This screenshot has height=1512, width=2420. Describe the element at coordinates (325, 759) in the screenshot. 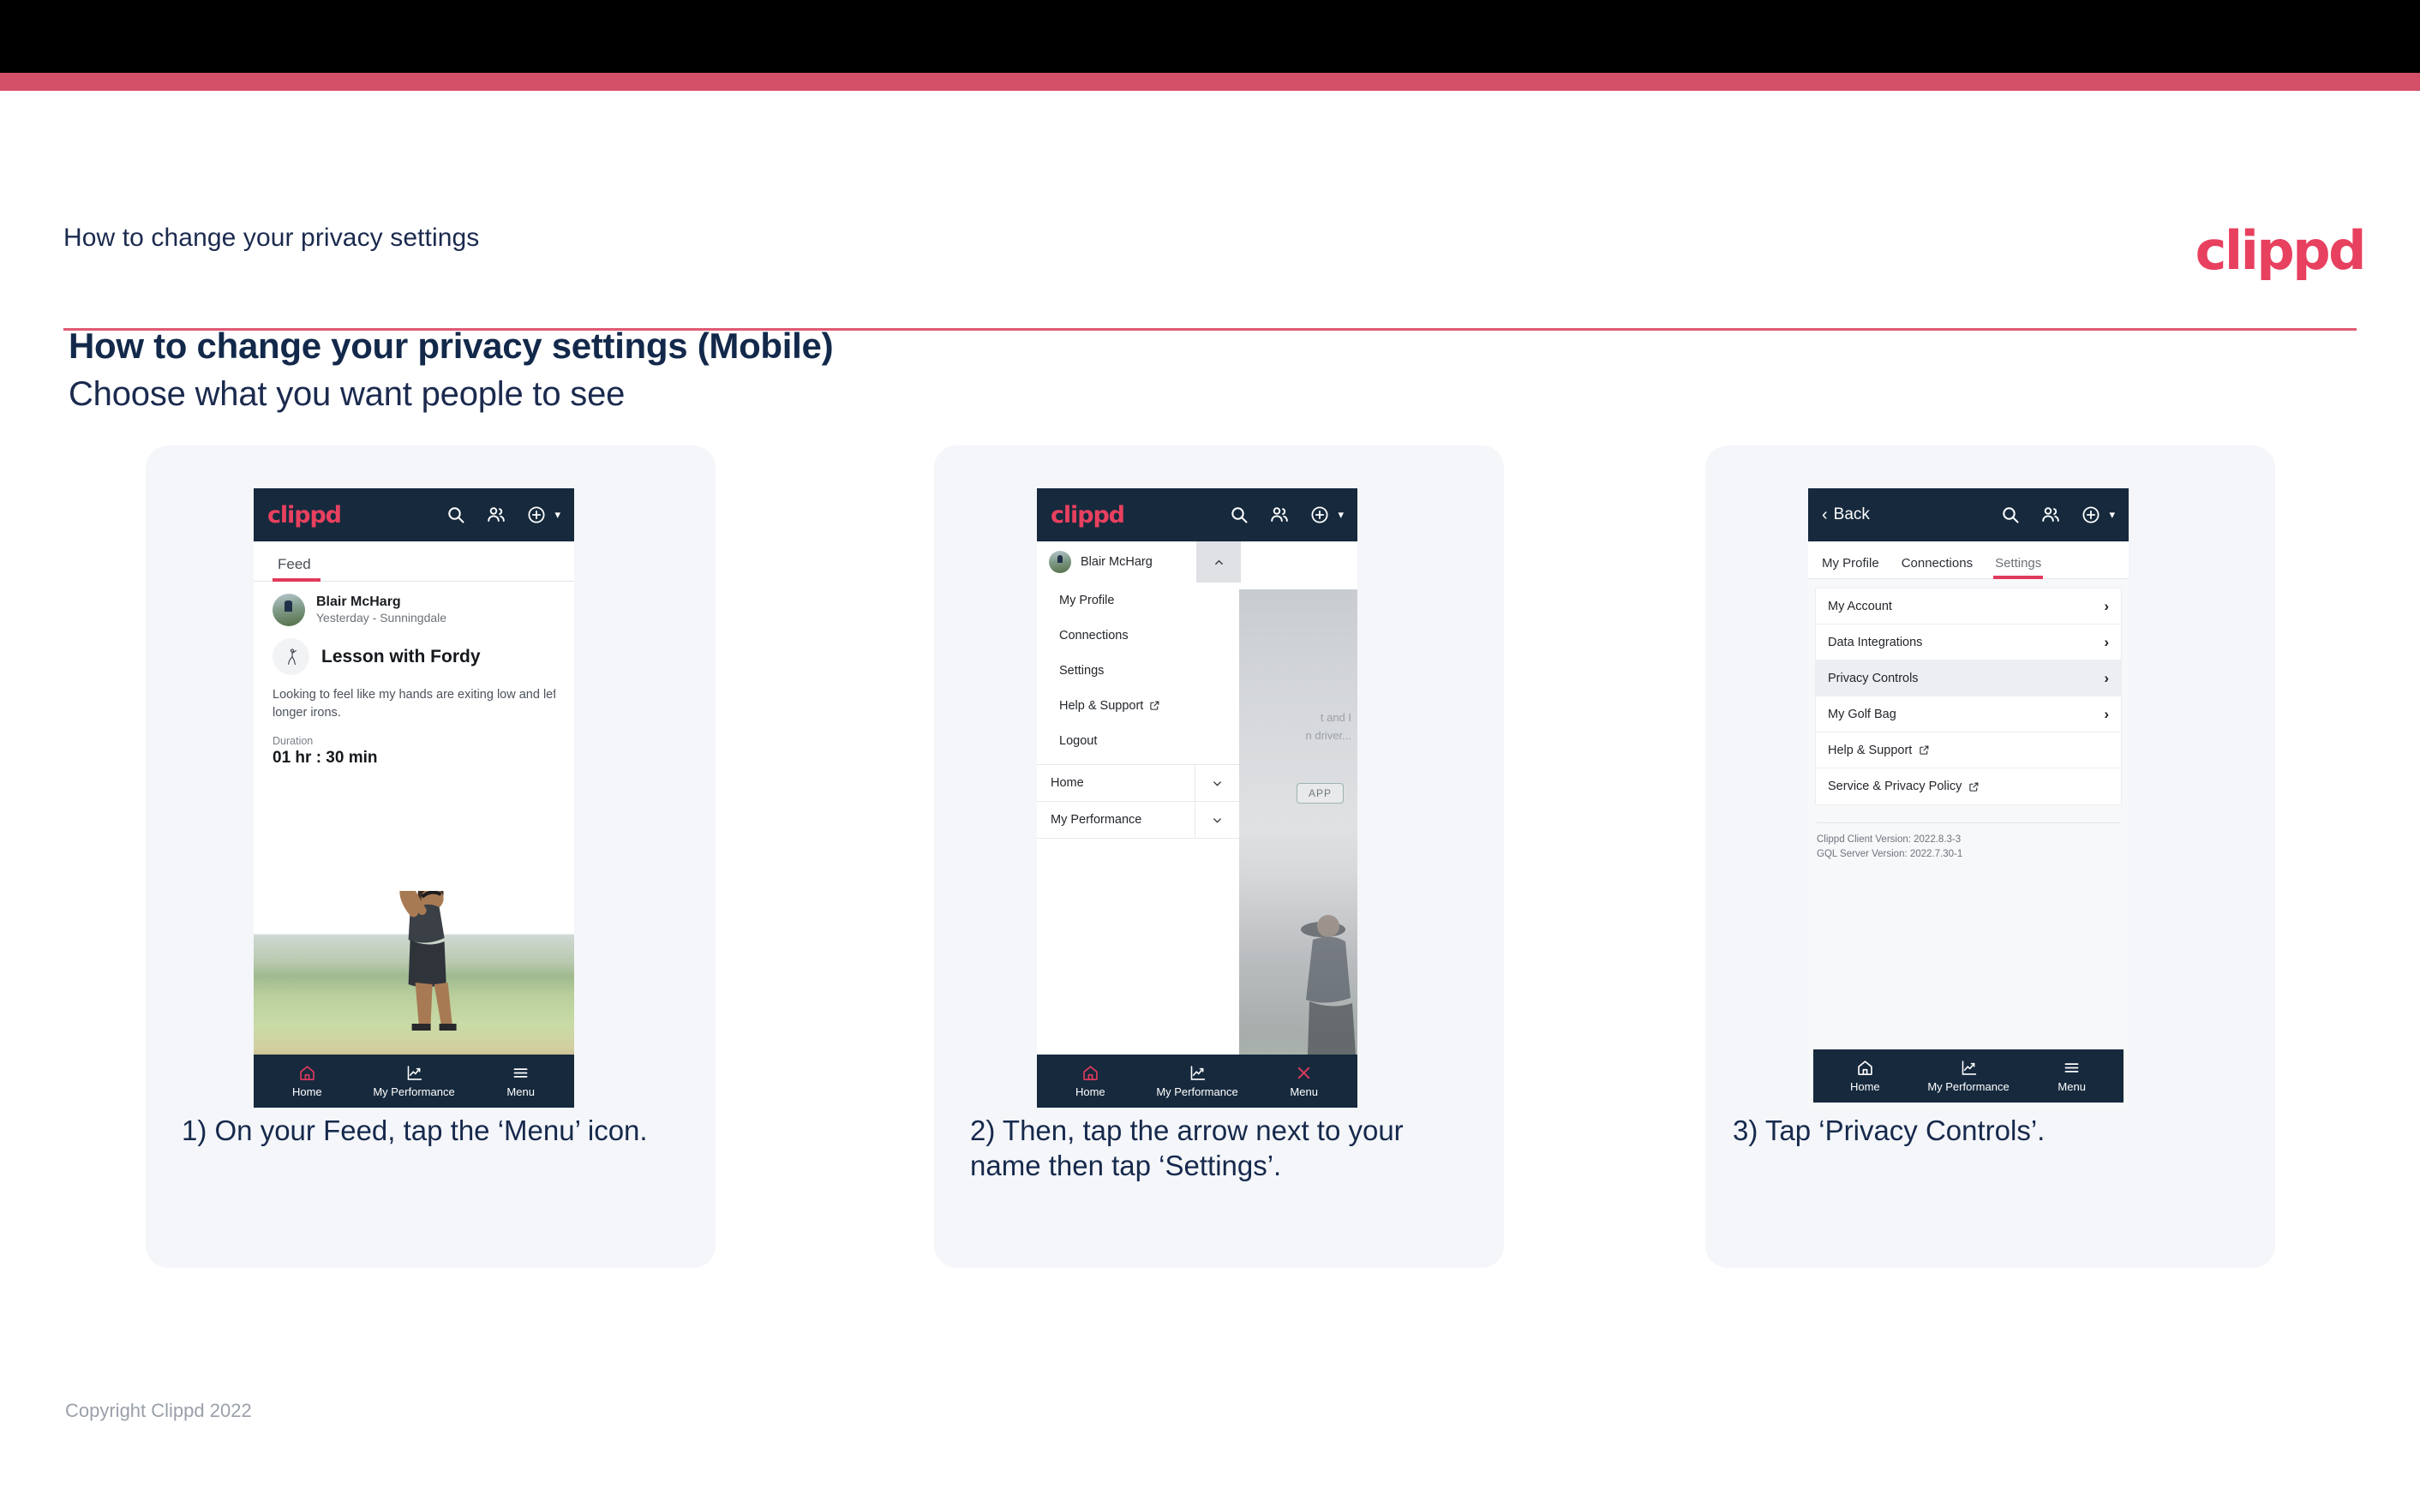

I see `duration-value: 01 hr : 30 min` at that location.